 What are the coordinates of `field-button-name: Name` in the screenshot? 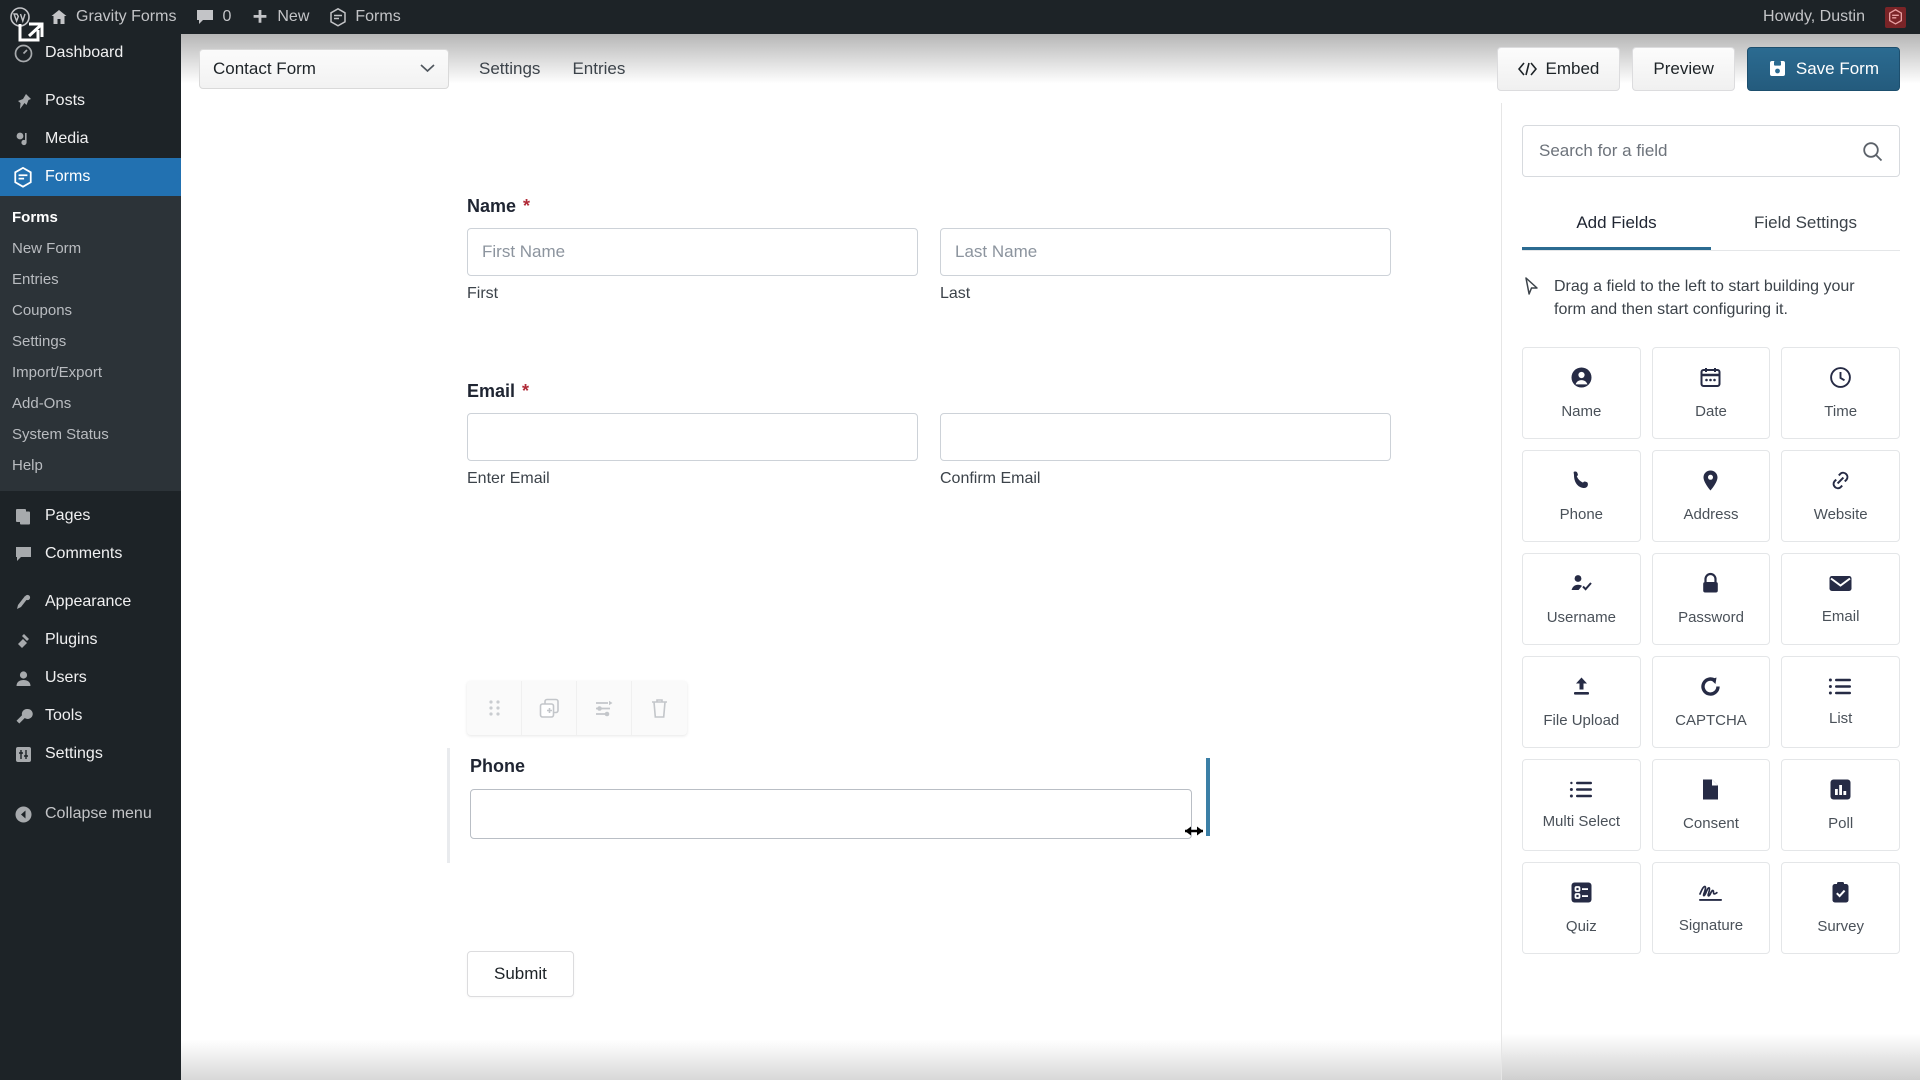 It's located at (1581, 393).